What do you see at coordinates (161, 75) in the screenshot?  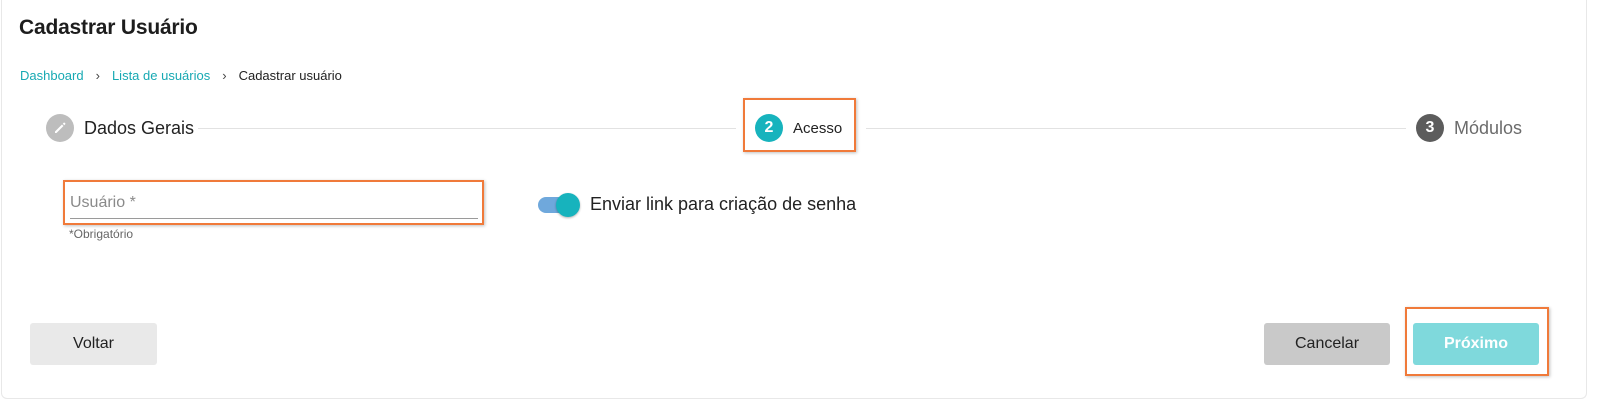 I see `breadcrumb-user-list-link: Lista de usuários` at bounding box center [161, 75].